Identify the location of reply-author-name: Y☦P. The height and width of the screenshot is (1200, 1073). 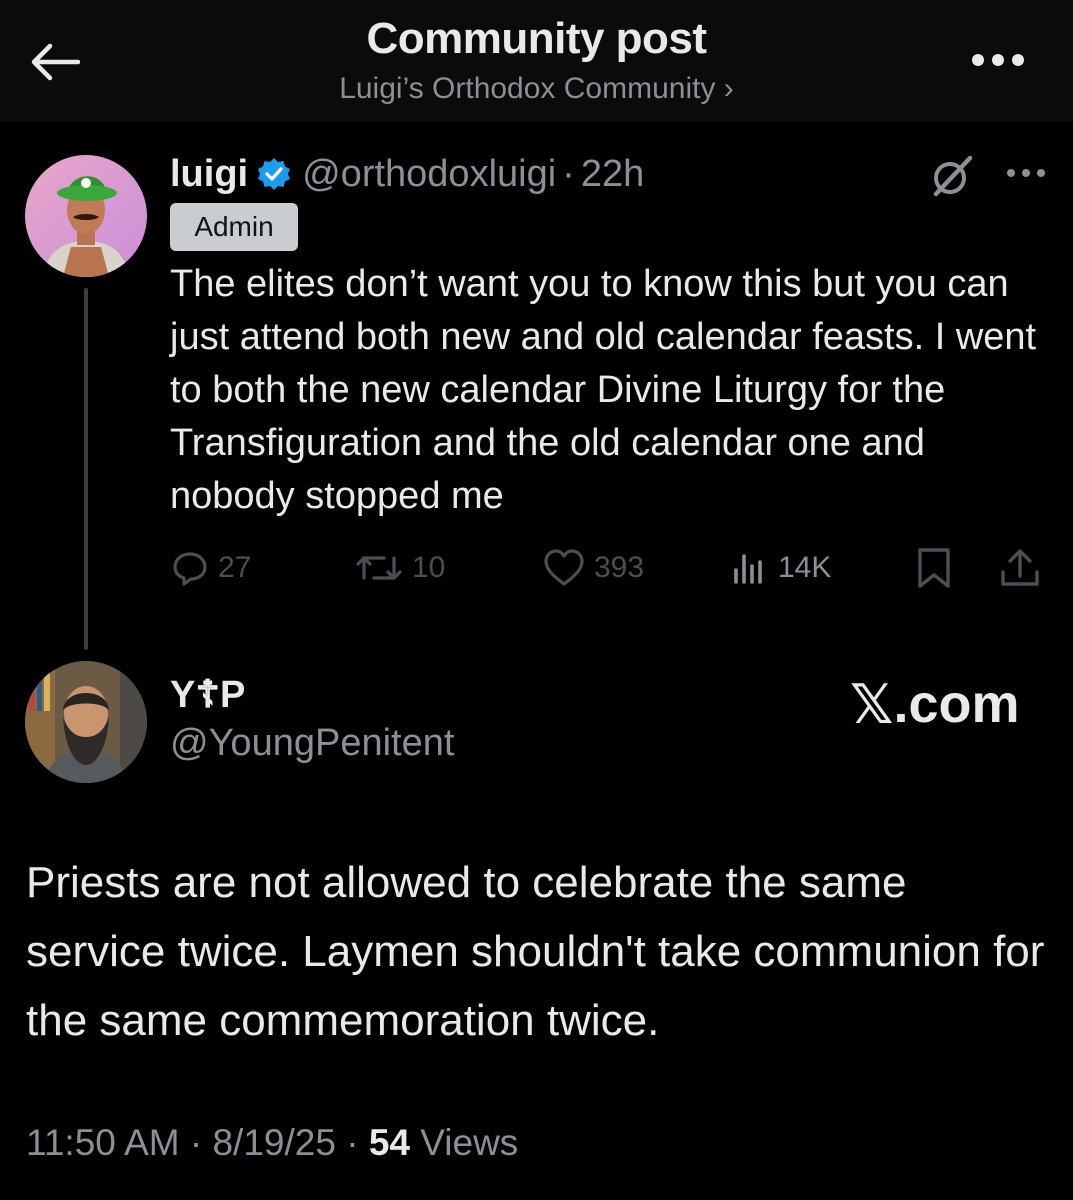
(207, 694).